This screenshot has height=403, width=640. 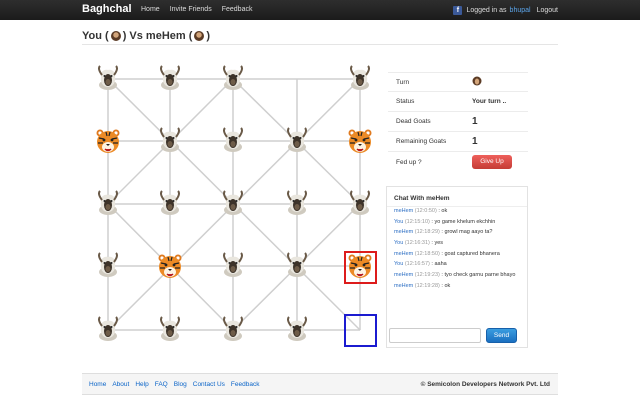 I want to click on dead-goats-row: Dead Goats 1, so click(x=458, y=122).